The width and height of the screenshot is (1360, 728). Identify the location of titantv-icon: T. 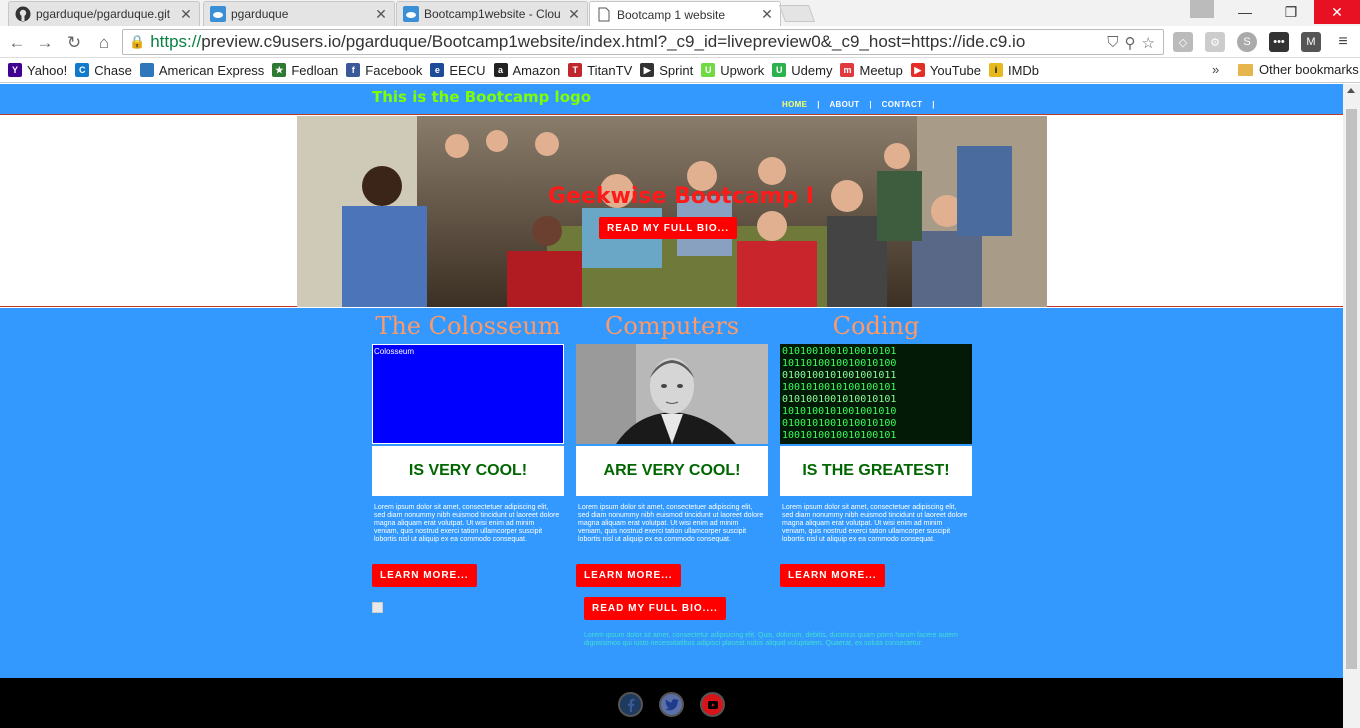
(575, 70).